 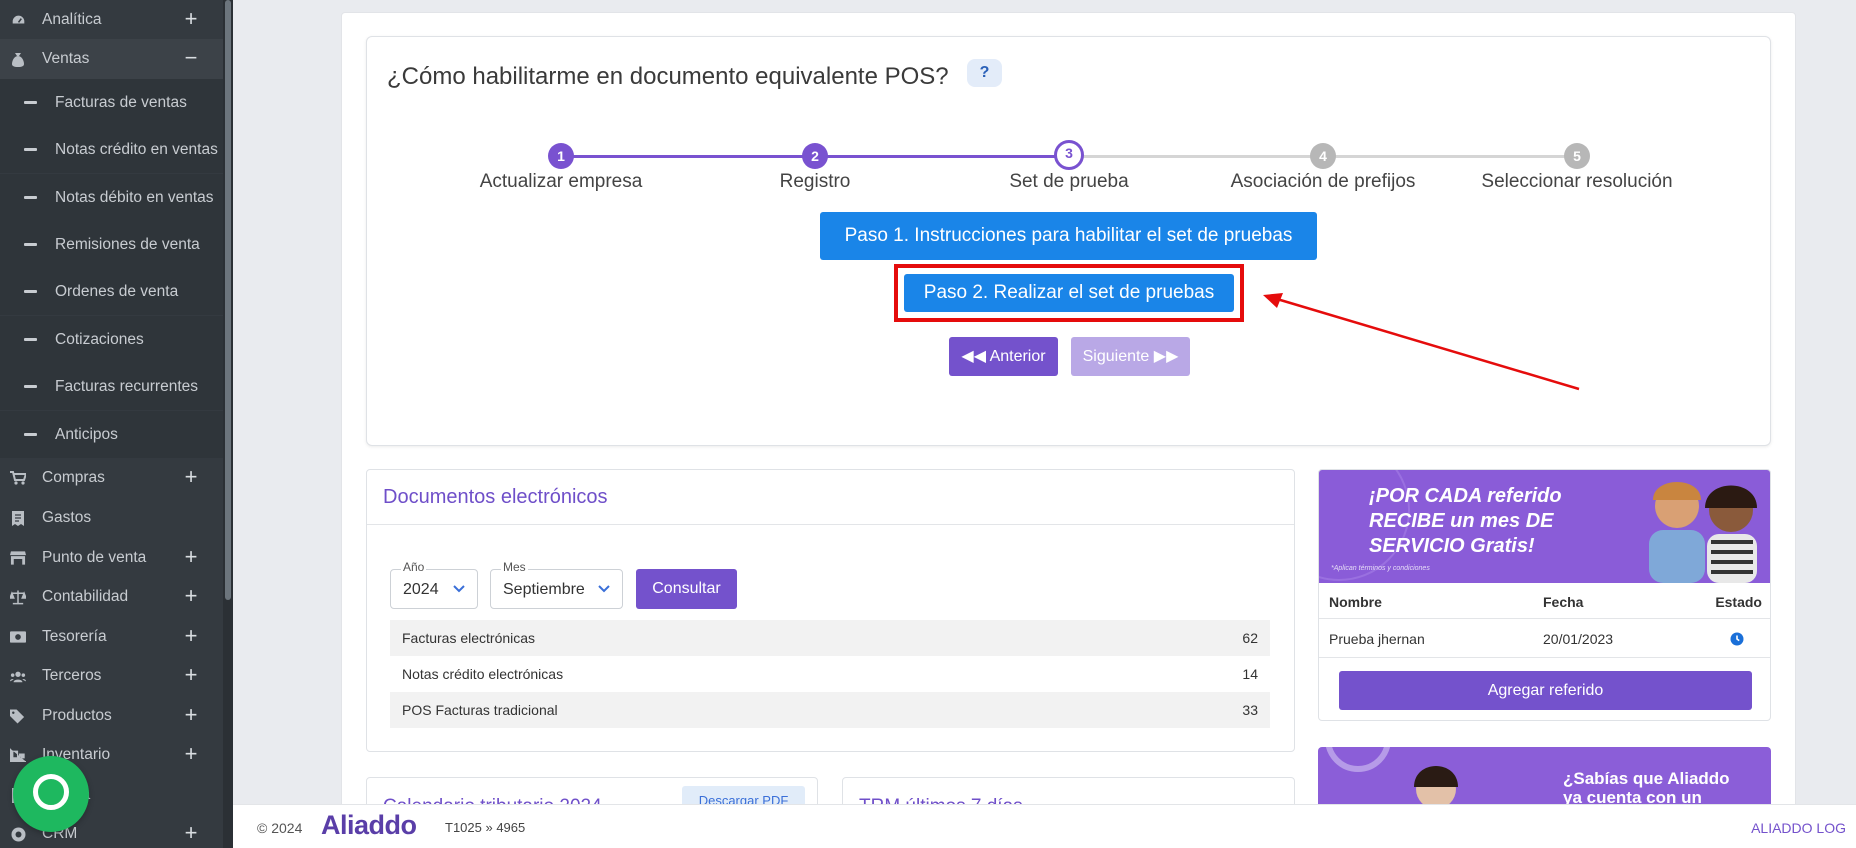 What do you see at coordinates (1323, 181) in the screenshot?
I see `step-4-label: Asociación de prefijos` at bounding box center [1323, 181].